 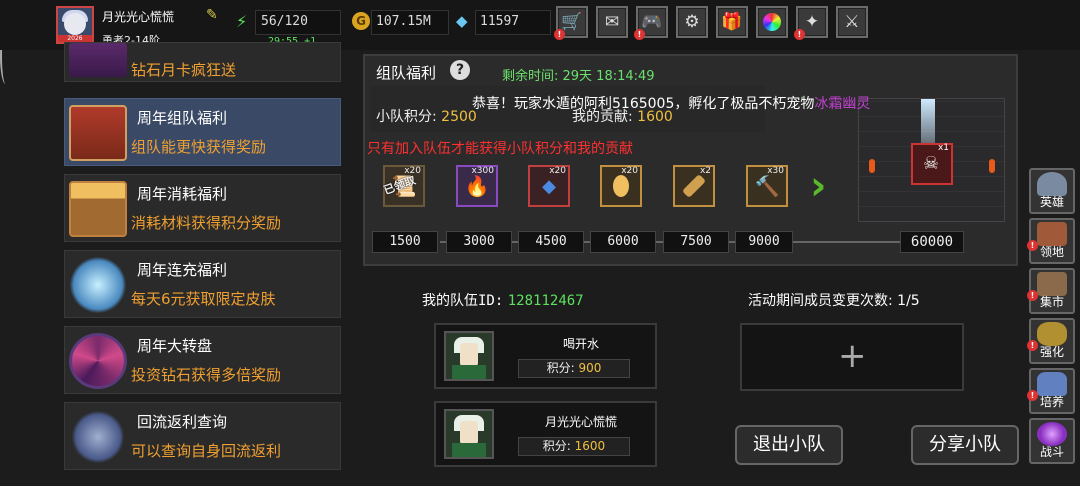 I want to click on menu-item-team-welfare: 周年组队福利 组队能更快获得奖励, so click(x=202, y=132).